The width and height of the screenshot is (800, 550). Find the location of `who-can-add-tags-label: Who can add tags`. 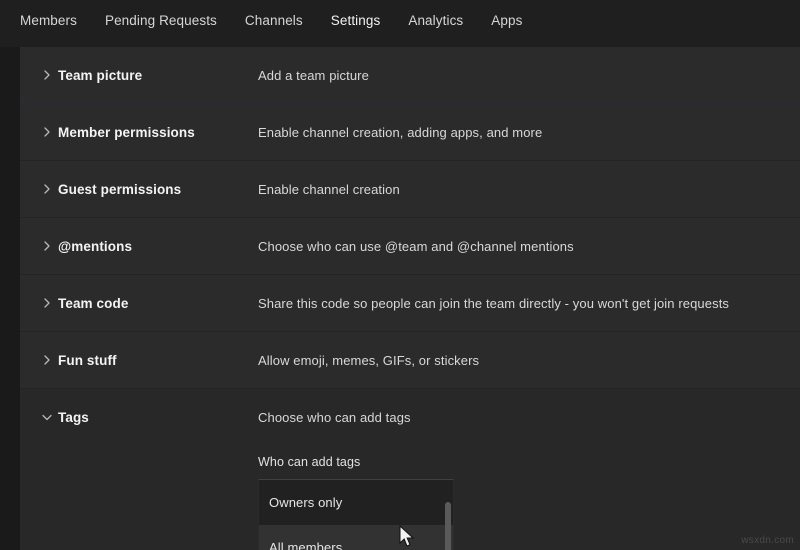

who-can-add-tags-label: Who can add tags is located at coordinates (309, 462).